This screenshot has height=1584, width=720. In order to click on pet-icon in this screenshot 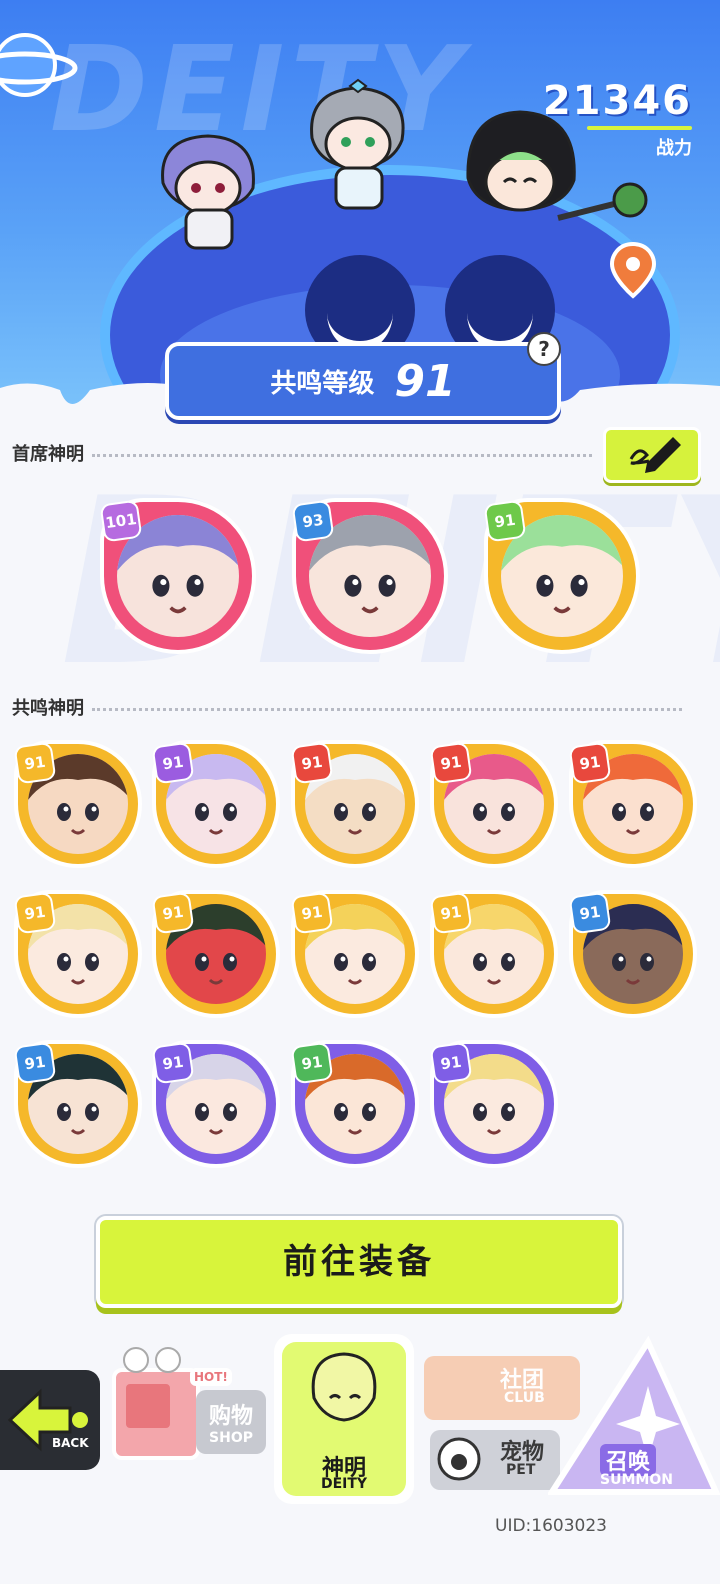, I will do `click(459, 1459)`.